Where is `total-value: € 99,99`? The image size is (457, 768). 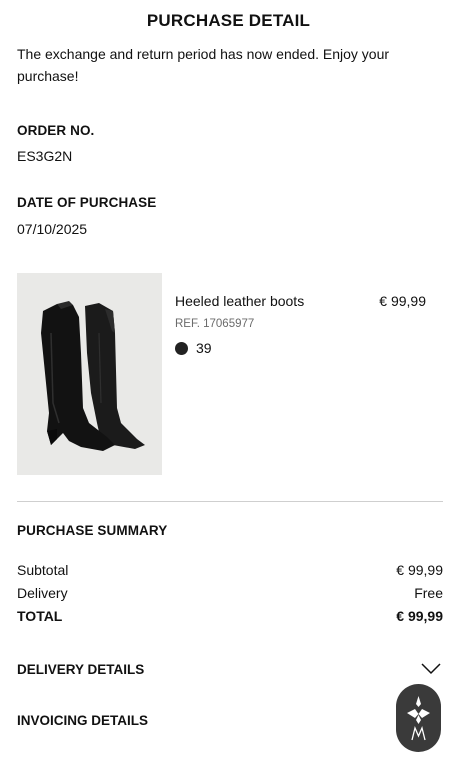
total-value: € 99,99 is located at coordinates (419, 616).